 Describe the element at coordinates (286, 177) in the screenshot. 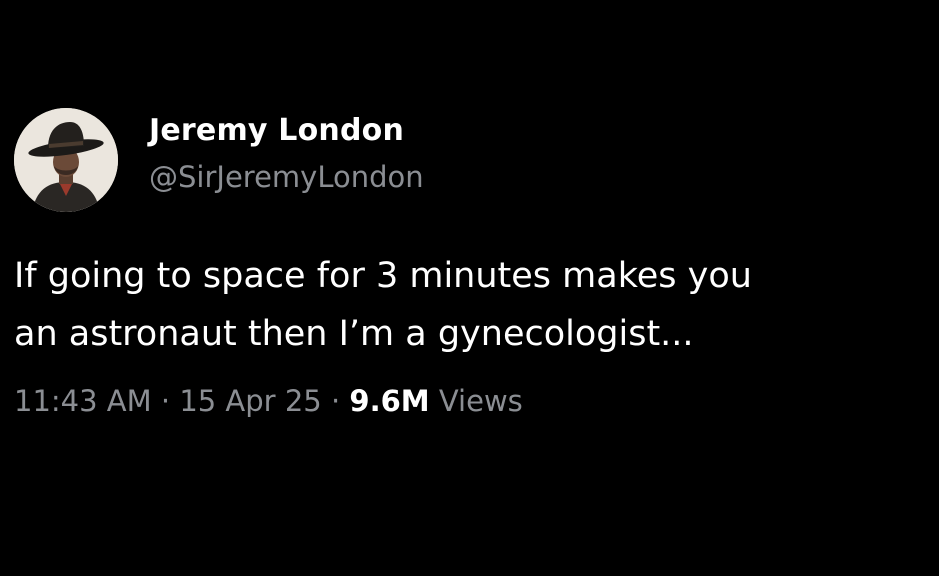

I see `author-handle: @SirJeremyLondon` at that location.